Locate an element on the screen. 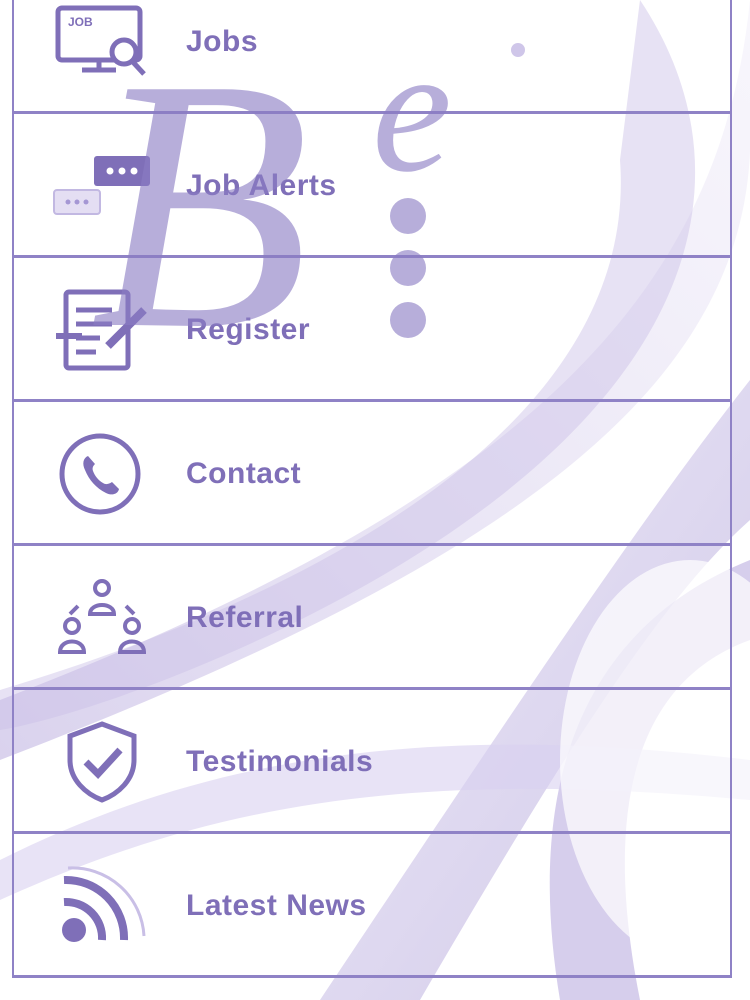 This screenshot has height=1000, width=750. menu-item-label: Register is located at coordinates (248, 329).